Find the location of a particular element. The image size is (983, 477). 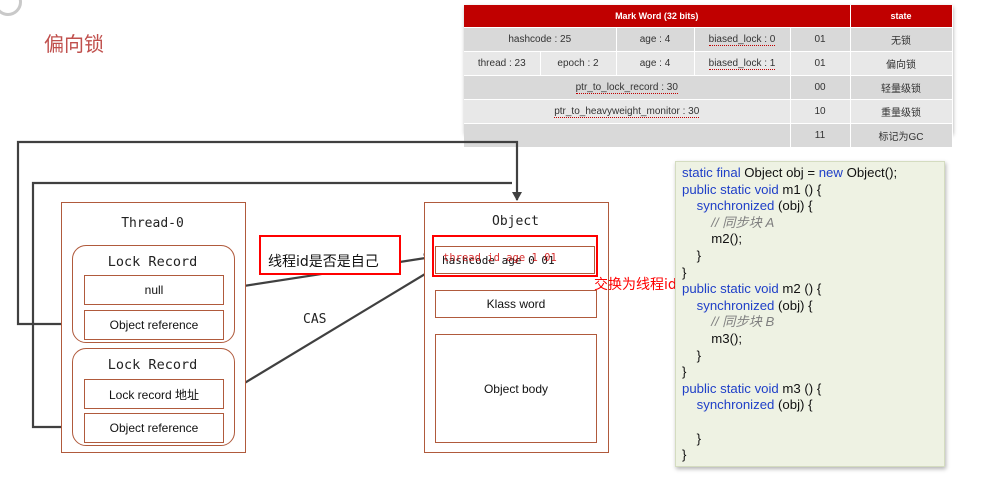

cas-label: CAS is located at coordinates (315, 319).